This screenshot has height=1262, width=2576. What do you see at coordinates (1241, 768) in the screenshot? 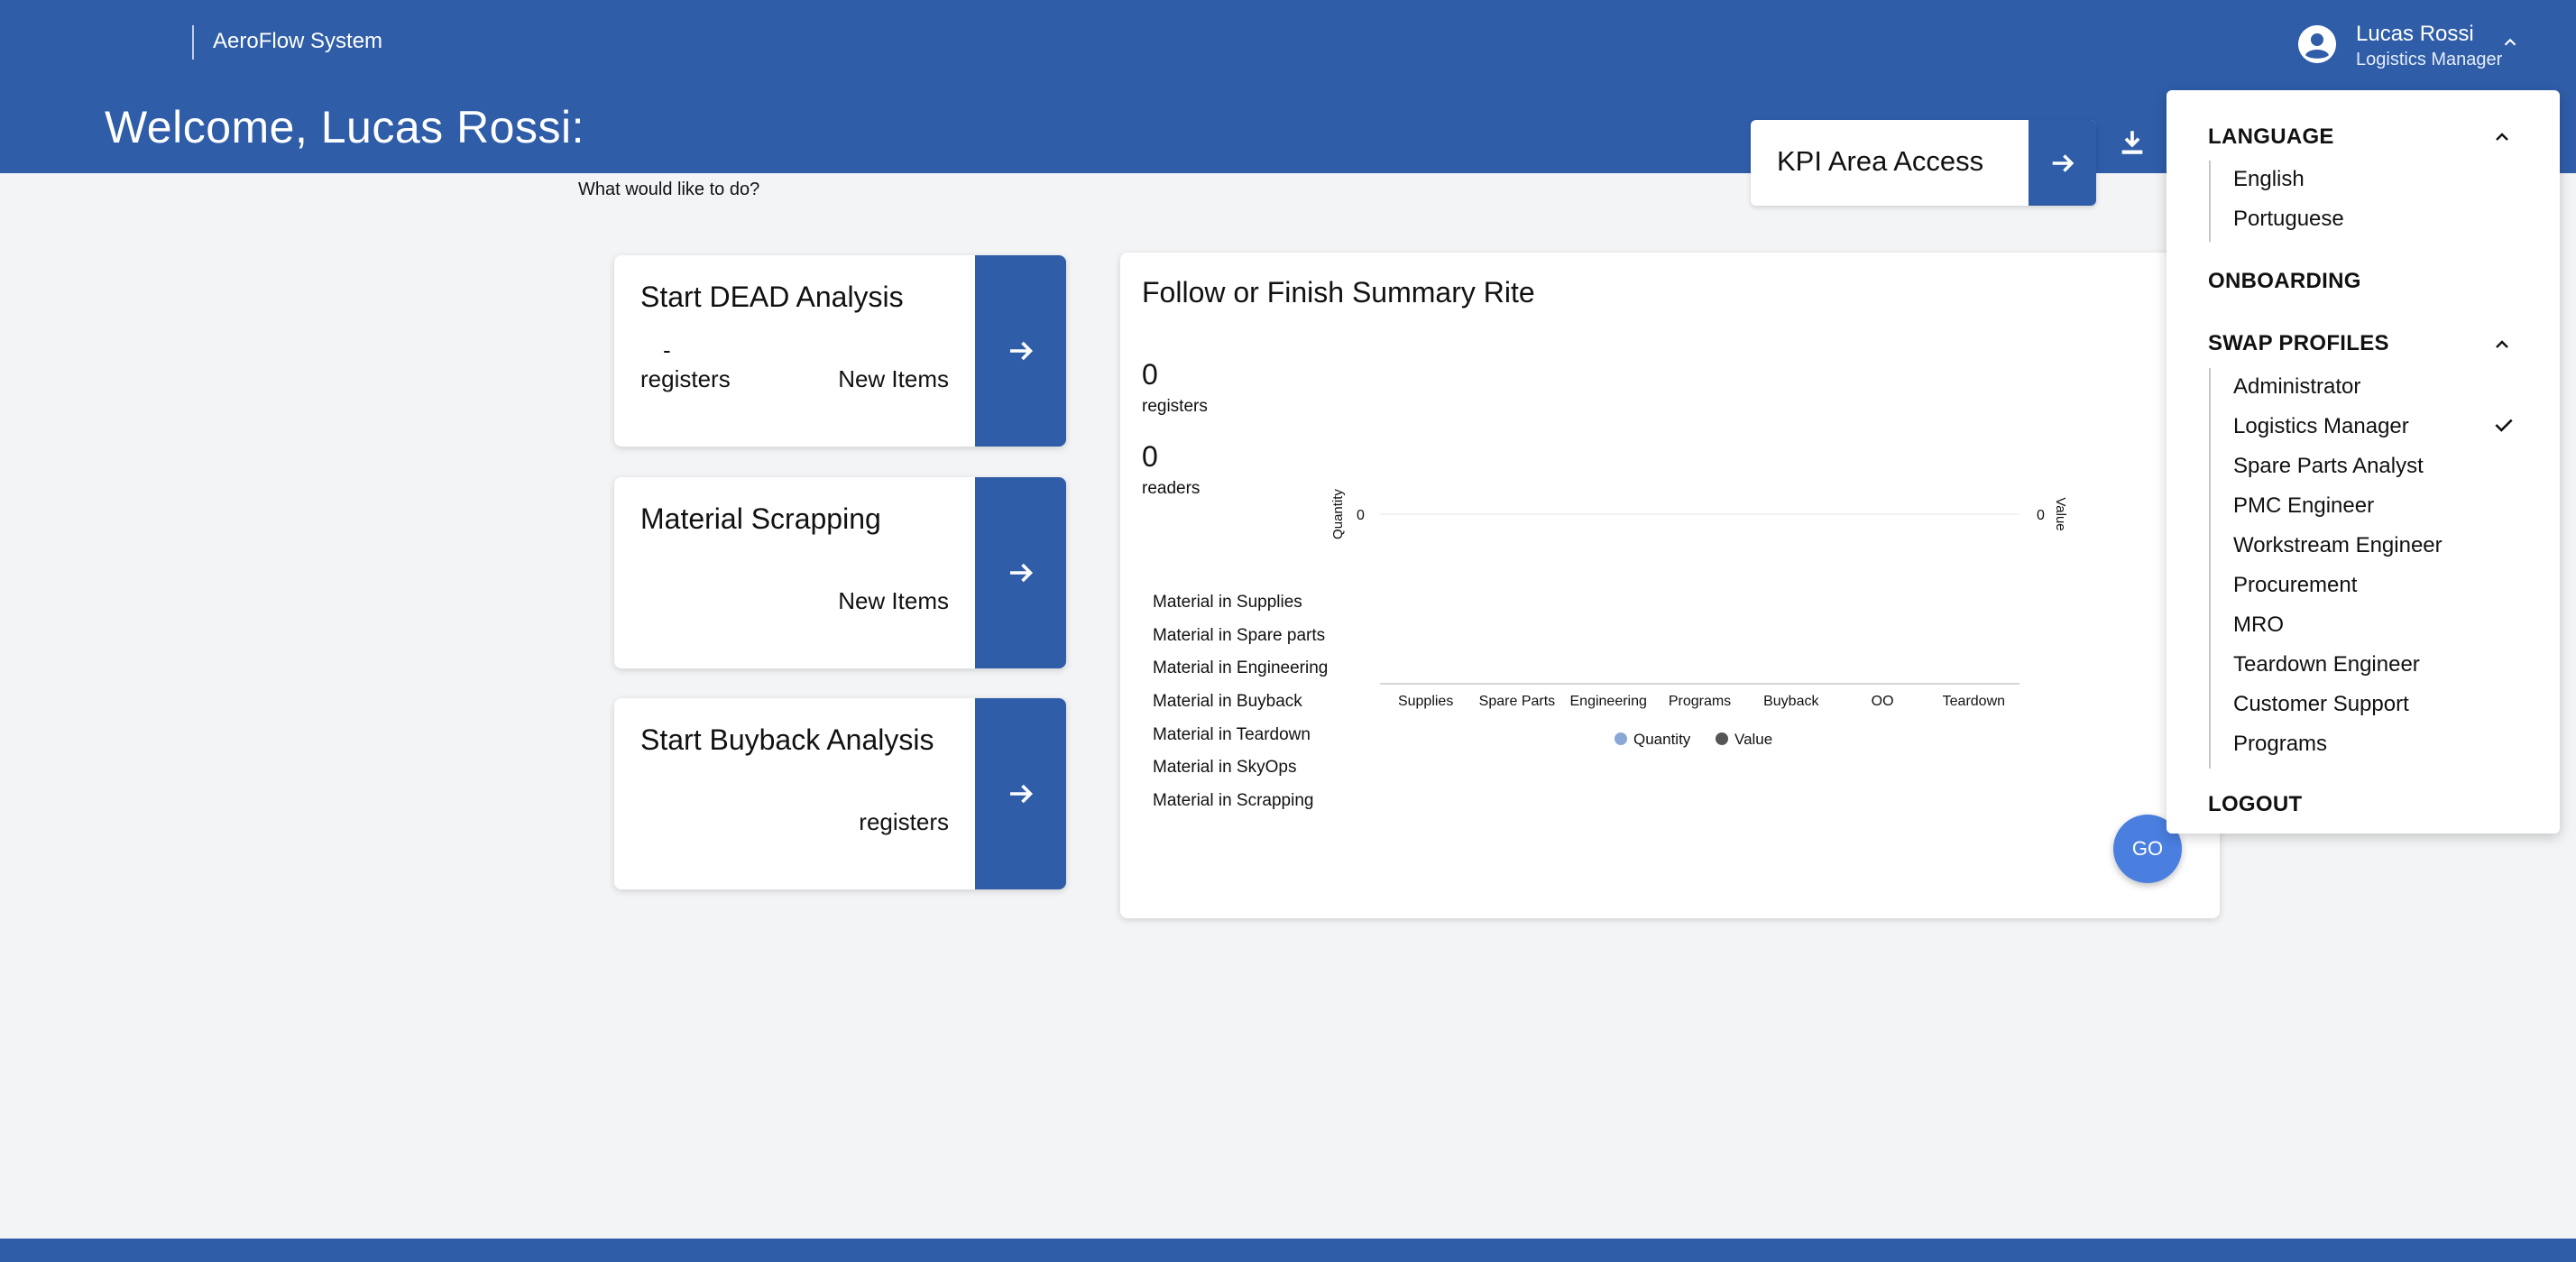
I see `material-item: Material in SkyOps` at bounding box center [1241, 768].